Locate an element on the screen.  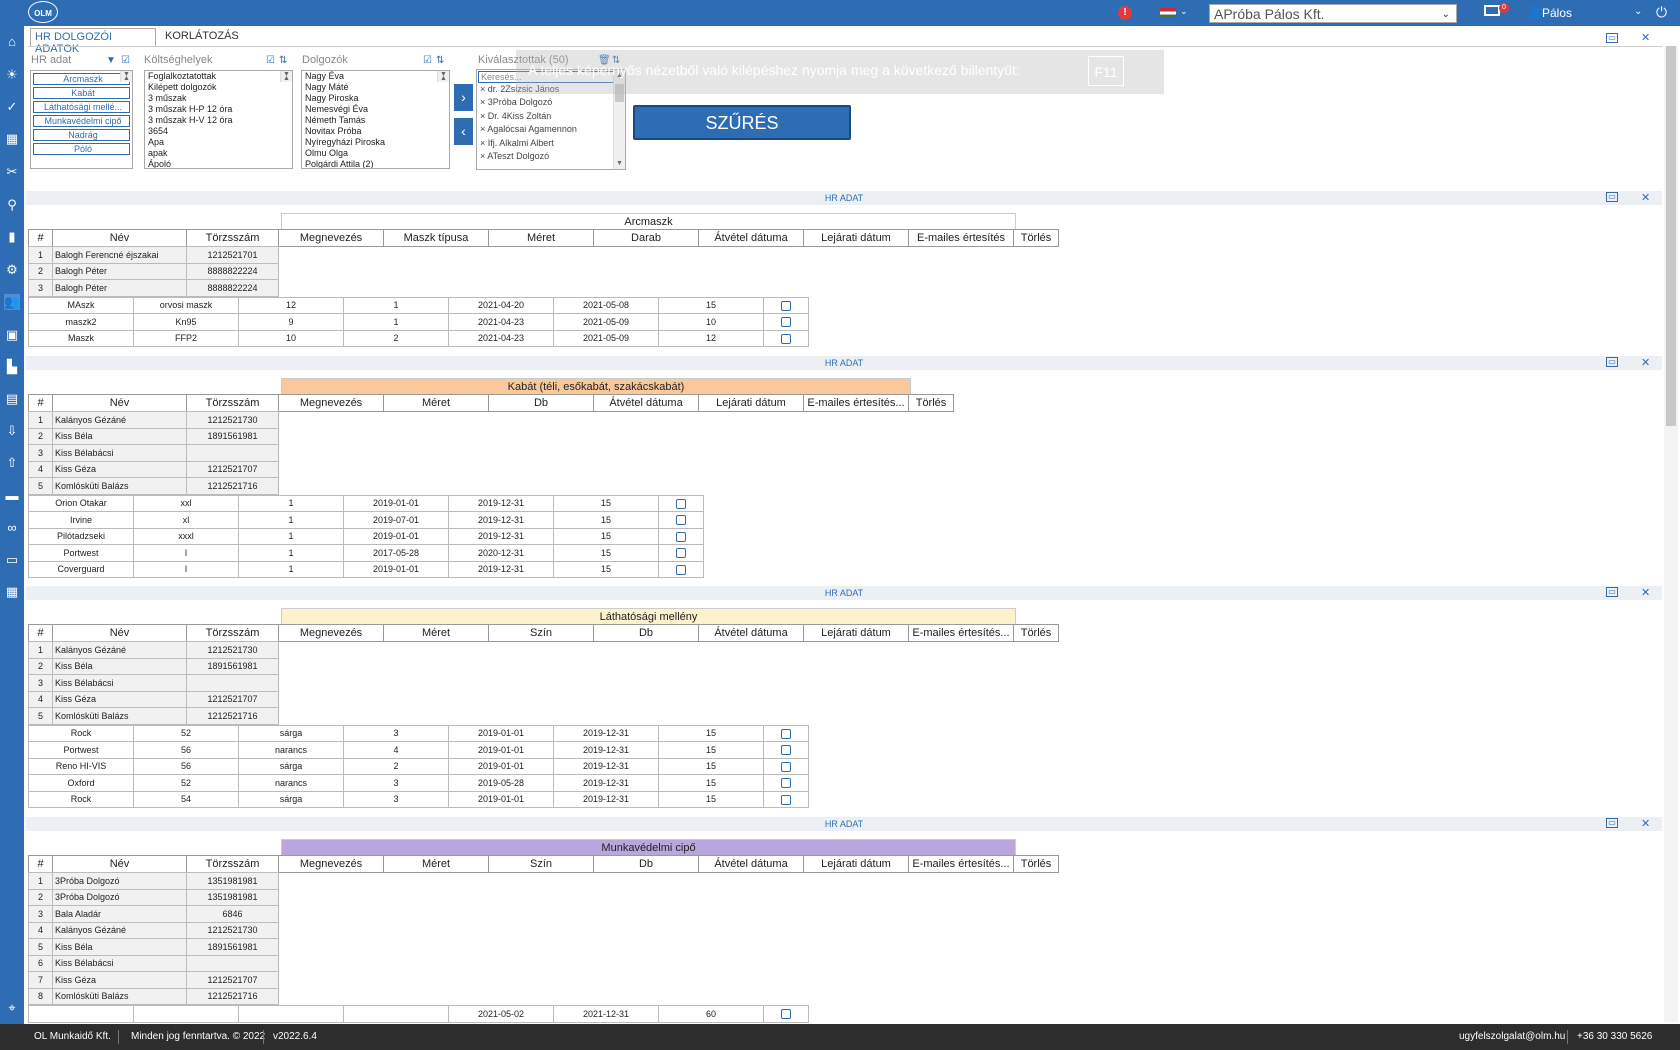
user-chevron-down-icon: ⌄ is located at coordinates (1638, 11).